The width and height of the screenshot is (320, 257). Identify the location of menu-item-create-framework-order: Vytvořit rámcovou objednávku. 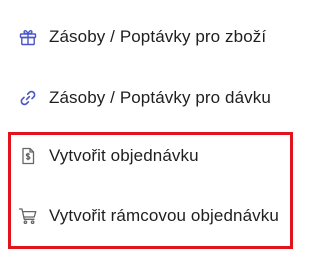
(151, 216).